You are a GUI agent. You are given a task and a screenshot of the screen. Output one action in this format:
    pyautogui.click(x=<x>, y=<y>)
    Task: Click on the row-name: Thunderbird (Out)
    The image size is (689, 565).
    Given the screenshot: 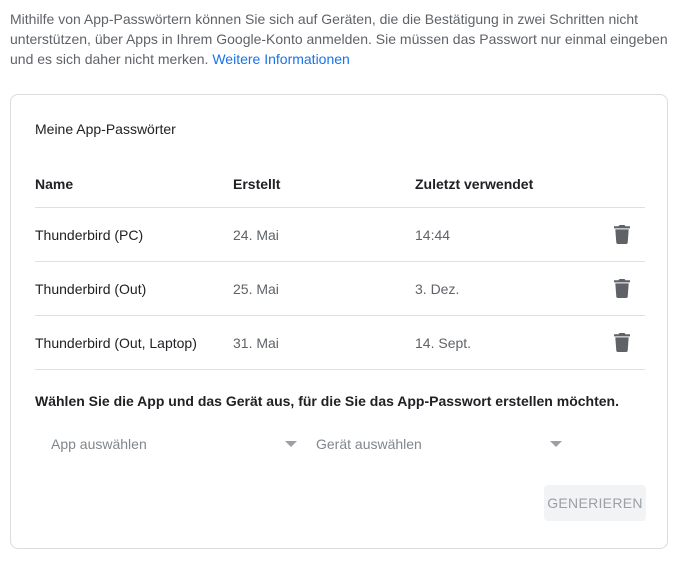 What is the action you would take?
    pyautogui.click(x=91, y=288)
    